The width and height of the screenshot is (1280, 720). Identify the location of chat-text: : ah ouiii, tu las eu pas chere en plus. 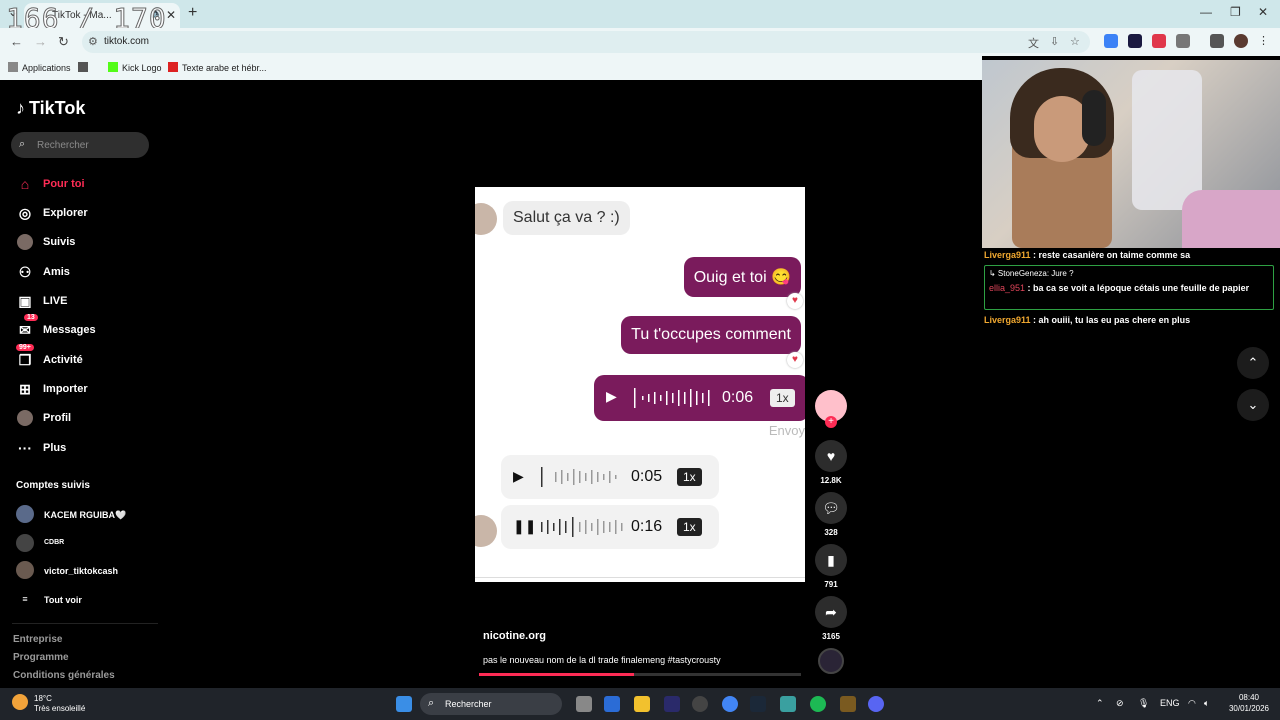
(1110, 320).